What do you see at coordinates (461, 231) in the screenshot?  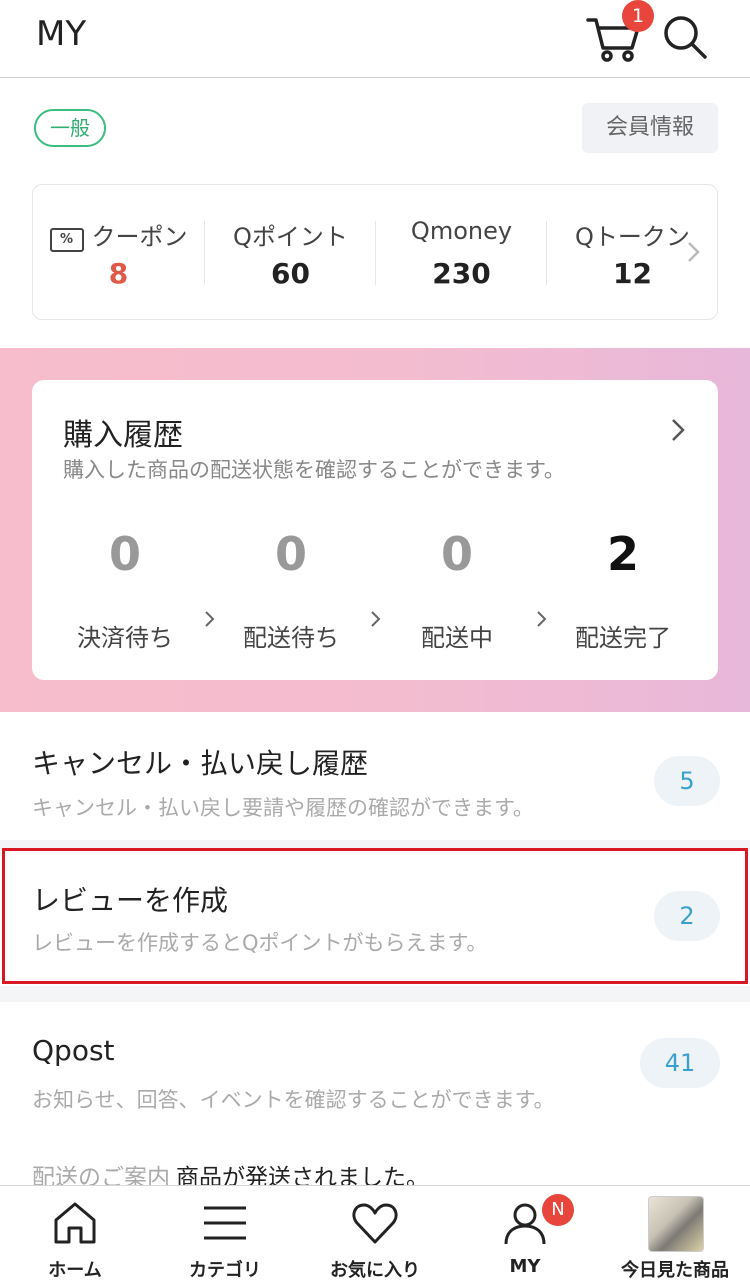 I see `asset-label: Qmoney` at bounding box center [461, 231].